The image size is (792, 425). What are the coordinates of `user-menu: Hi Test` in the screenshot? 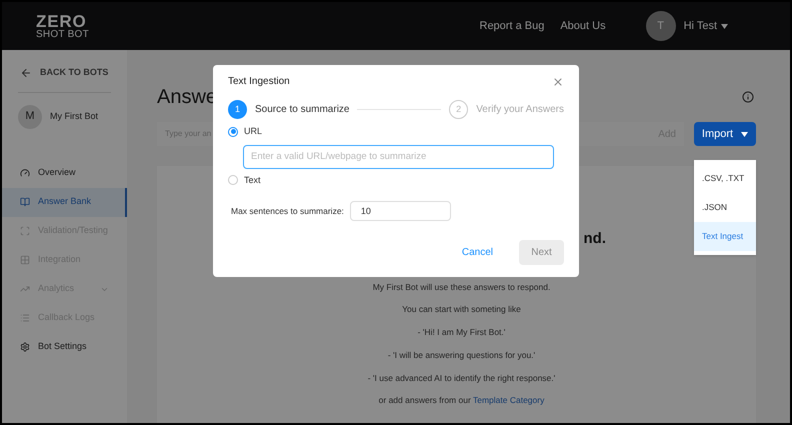 It's located at (706, 26).